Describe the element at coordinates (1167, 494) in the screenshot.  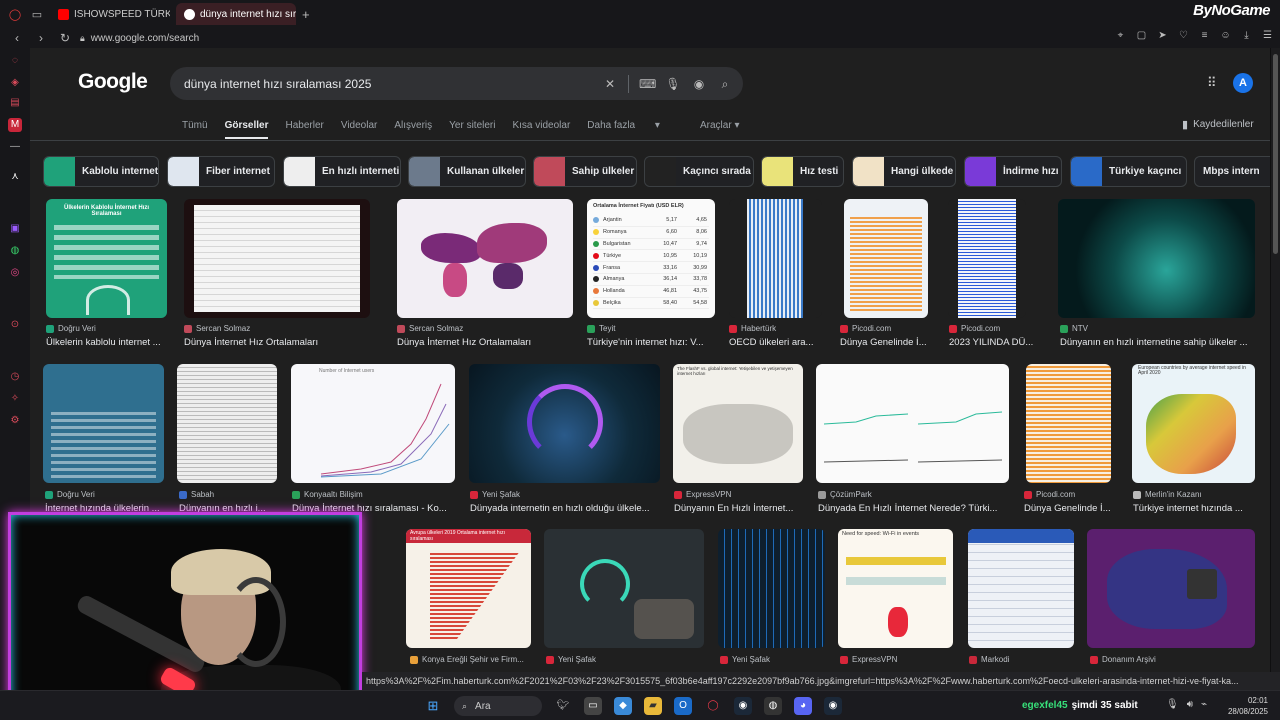
I see `result-source-16: Merlin'in Kazanı` at that location.